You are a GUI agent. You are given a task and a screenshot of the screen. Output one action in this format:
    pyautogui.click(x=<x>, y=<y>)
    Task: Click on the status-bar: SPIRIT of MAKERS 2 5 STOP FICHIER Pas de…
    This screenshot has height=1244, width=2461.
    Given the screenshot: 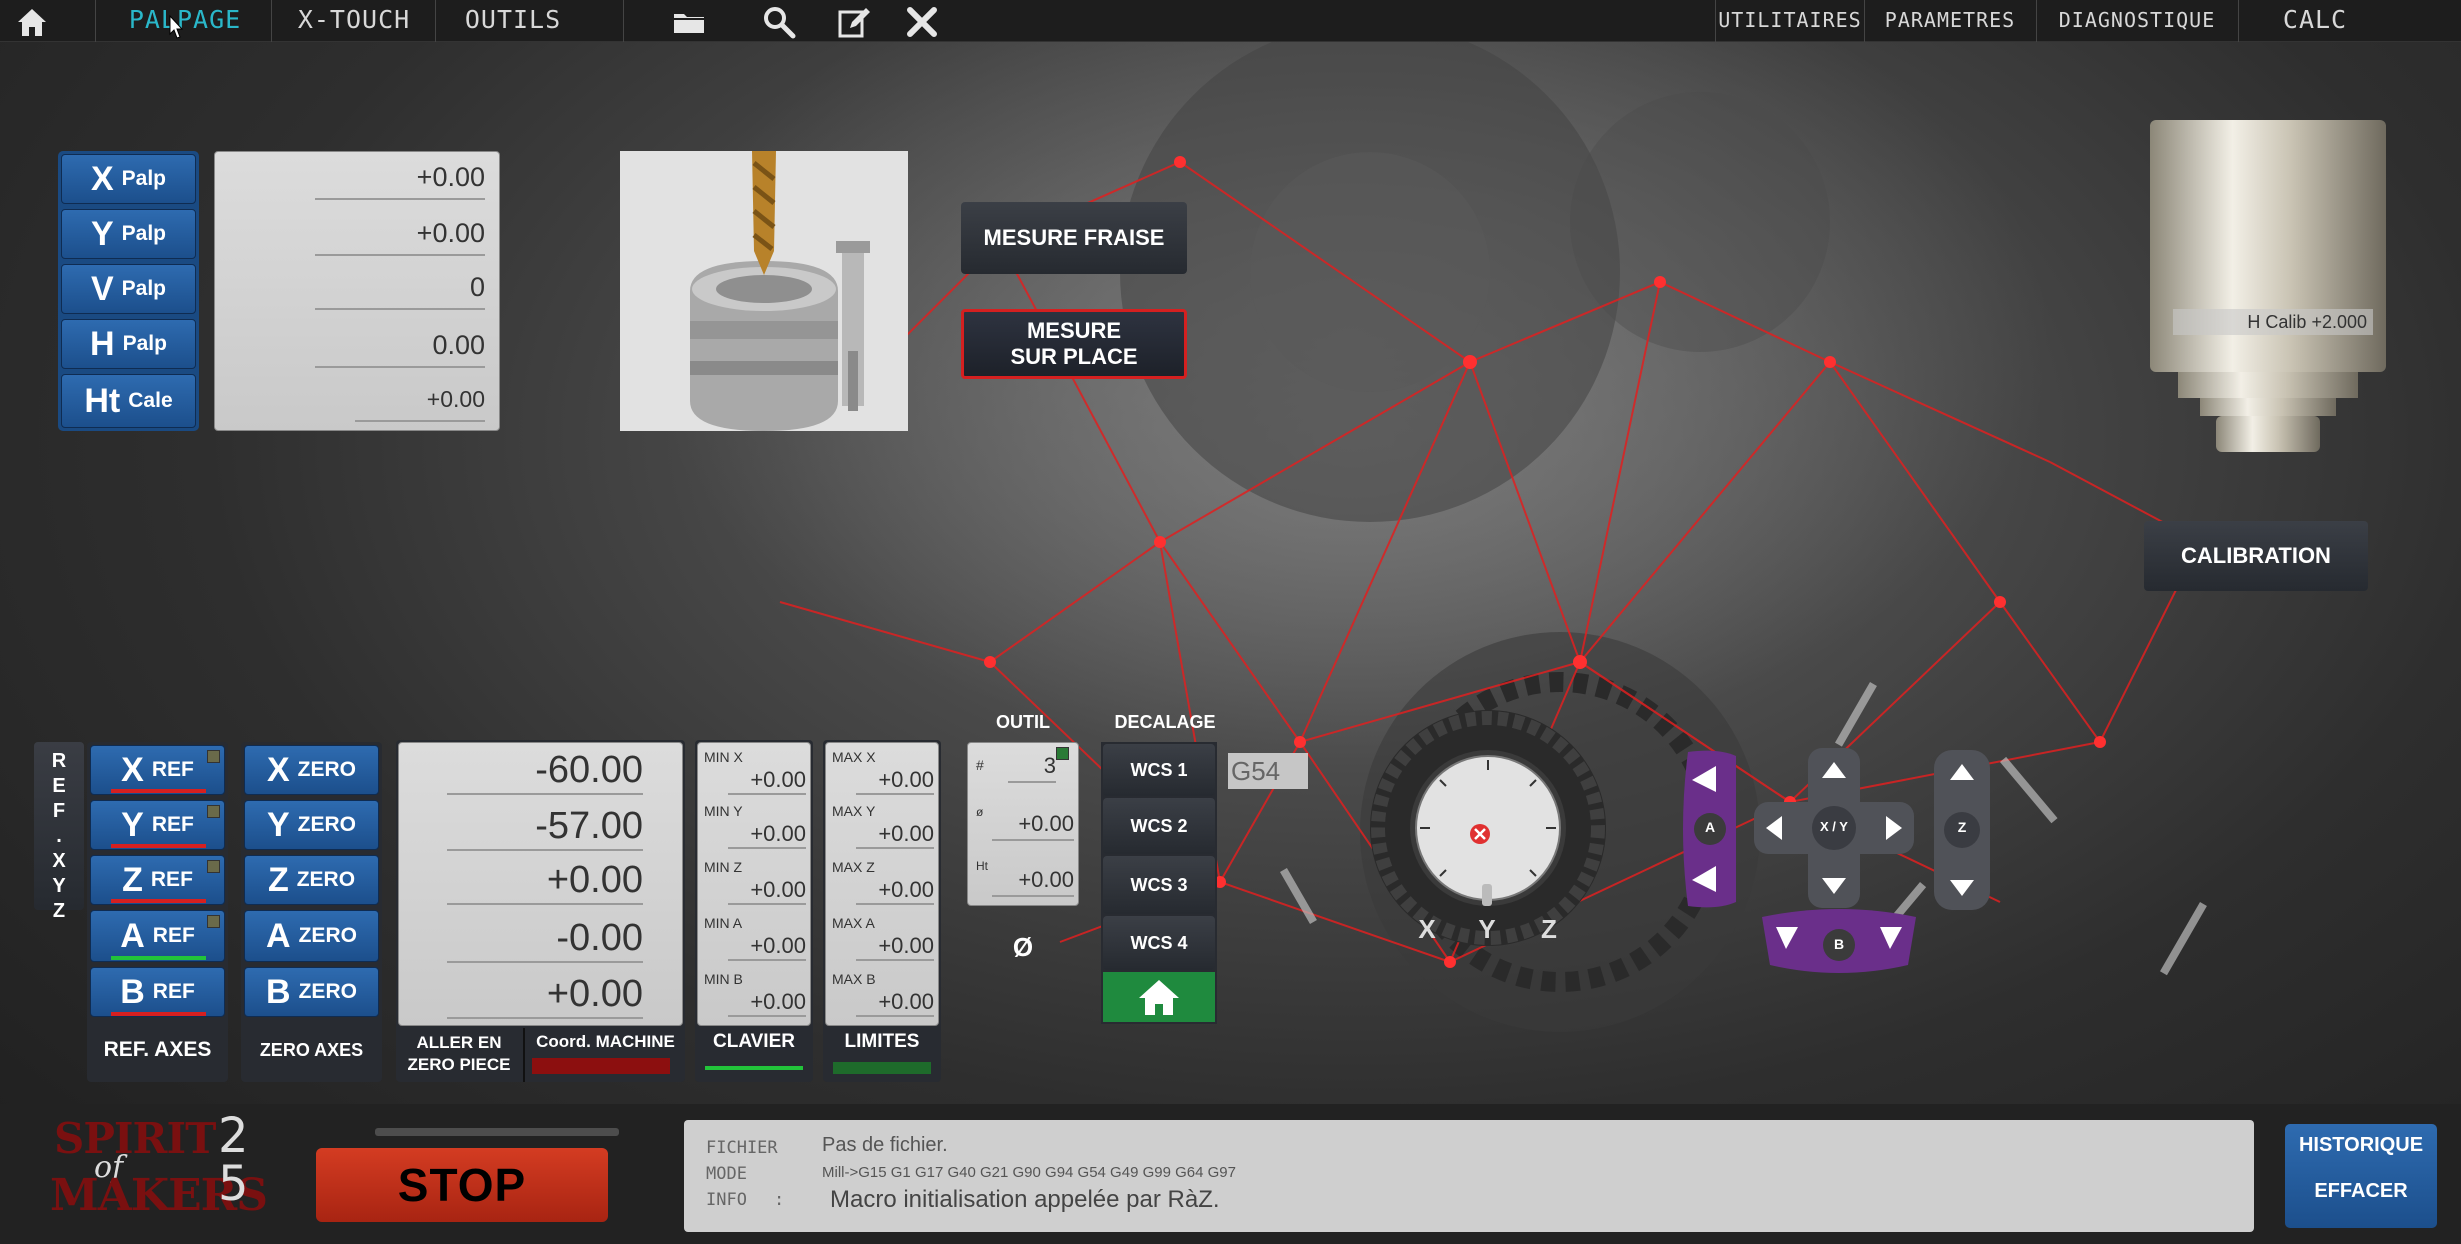 What is the action you would take?
    pyautogui.click(x=1230, y=1174)
    